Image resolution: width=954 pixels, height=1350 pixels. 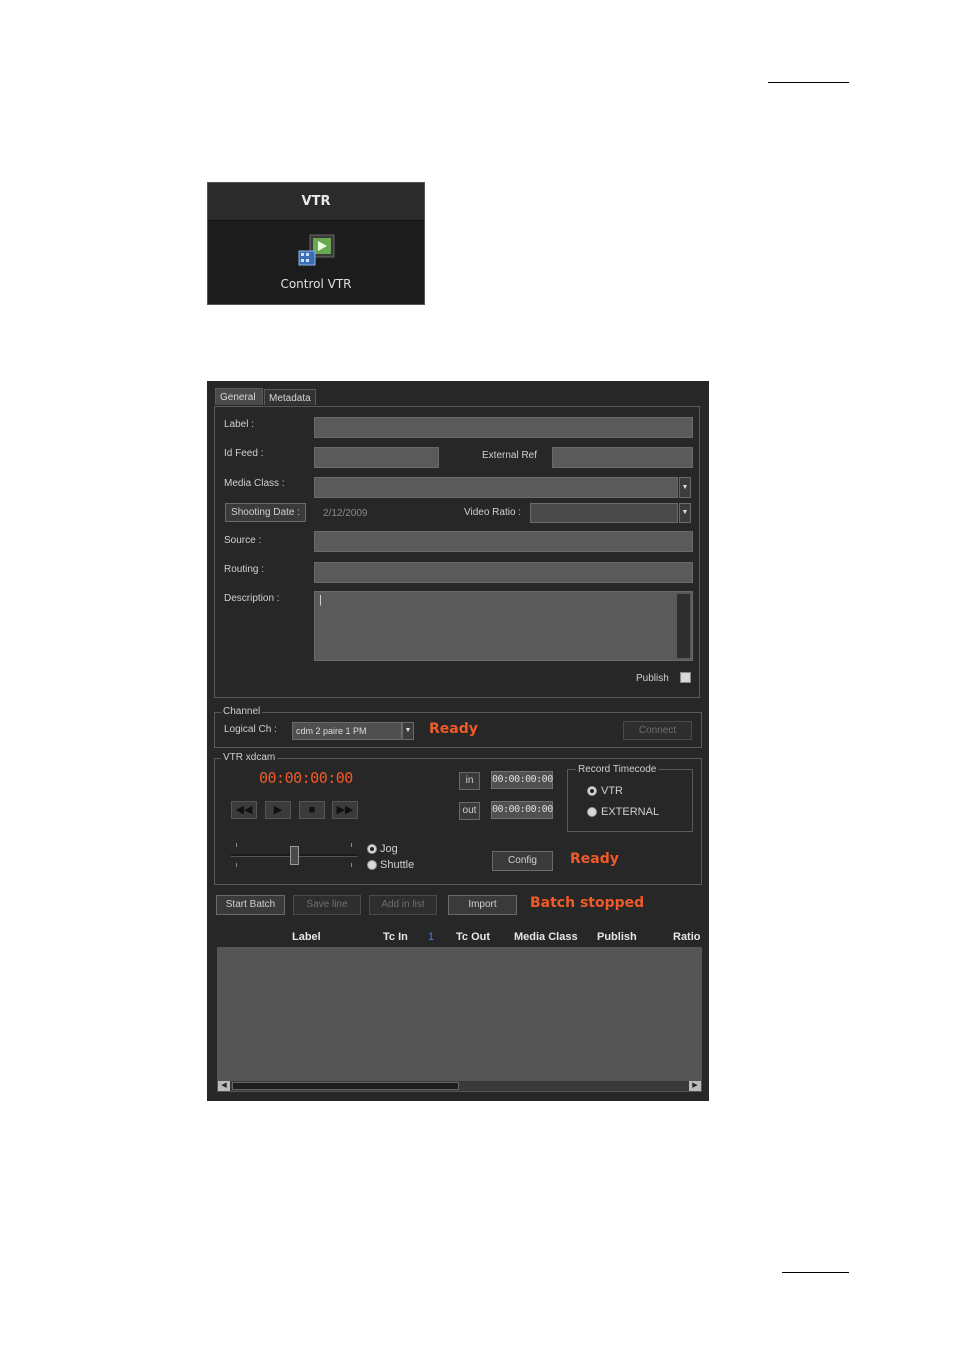 What do you see at coordinates (244, 569) in the screenshot?
I see `routing-label: Routing :` at bounding box center [244, 569].